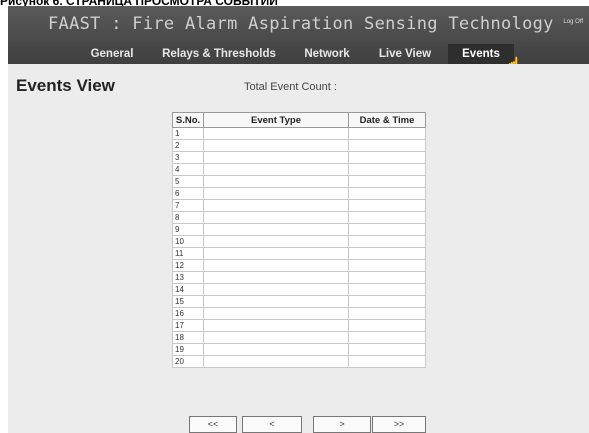 Image resolution: width=589 pixels, height=433 pixels. I want to click on table-row: 4, so click(299, 169).